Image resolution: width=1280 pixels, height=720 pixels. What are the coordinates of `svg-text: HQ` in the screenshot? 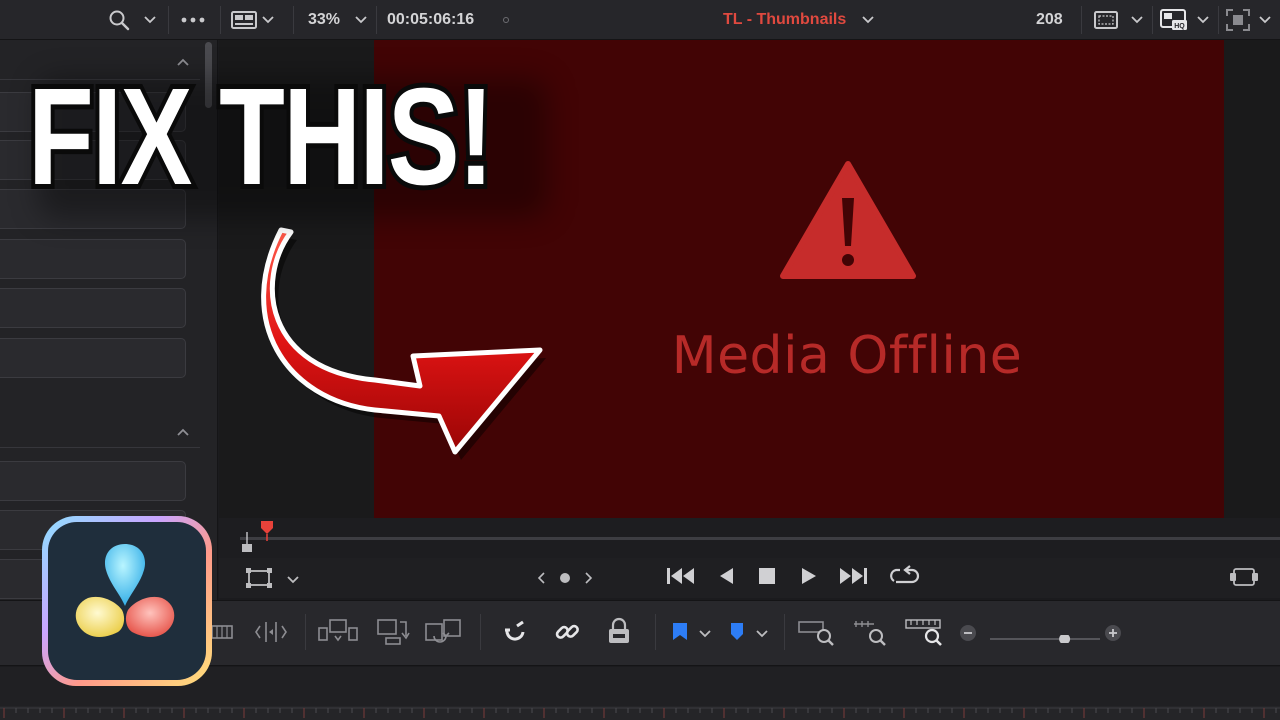 It's located at (1179, 26).